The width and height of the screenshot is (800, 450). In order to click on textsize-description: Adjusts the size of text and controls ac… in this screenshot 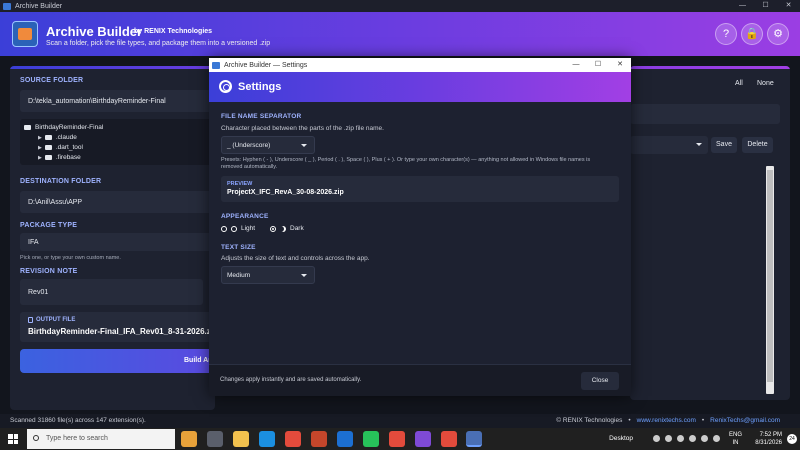, I will do `click(295, 258)`.